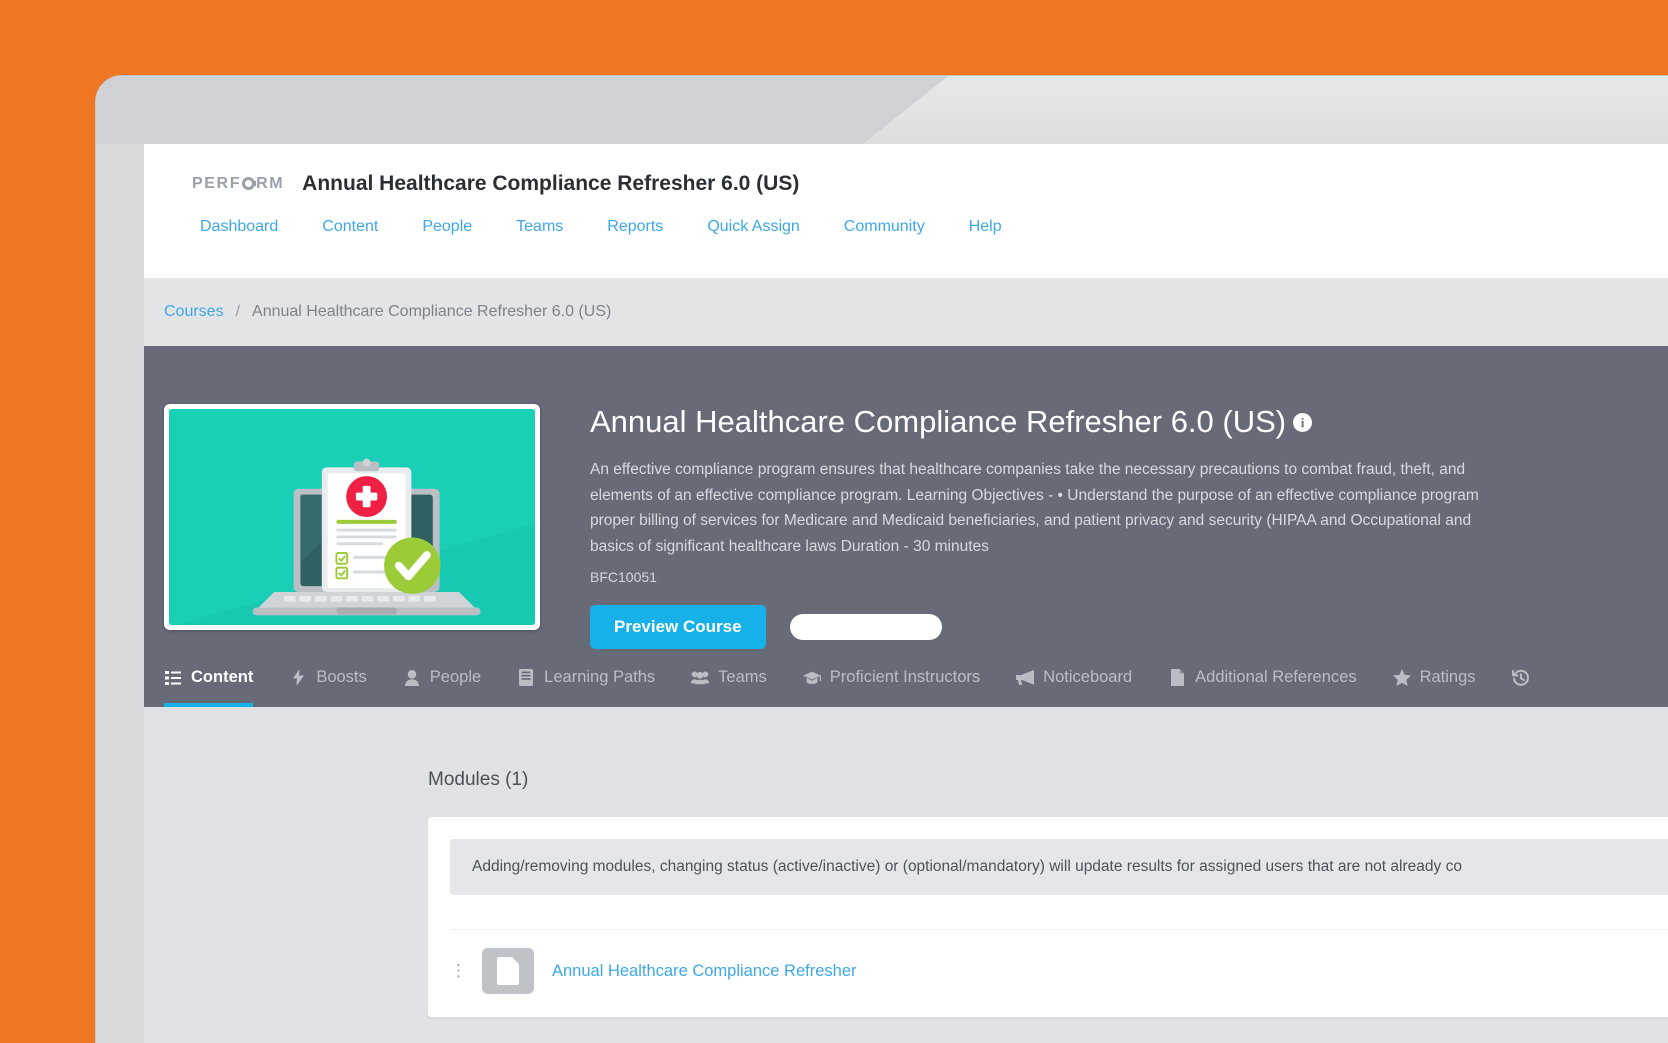  I want to click on tab-content: Content, so click(209, 688).